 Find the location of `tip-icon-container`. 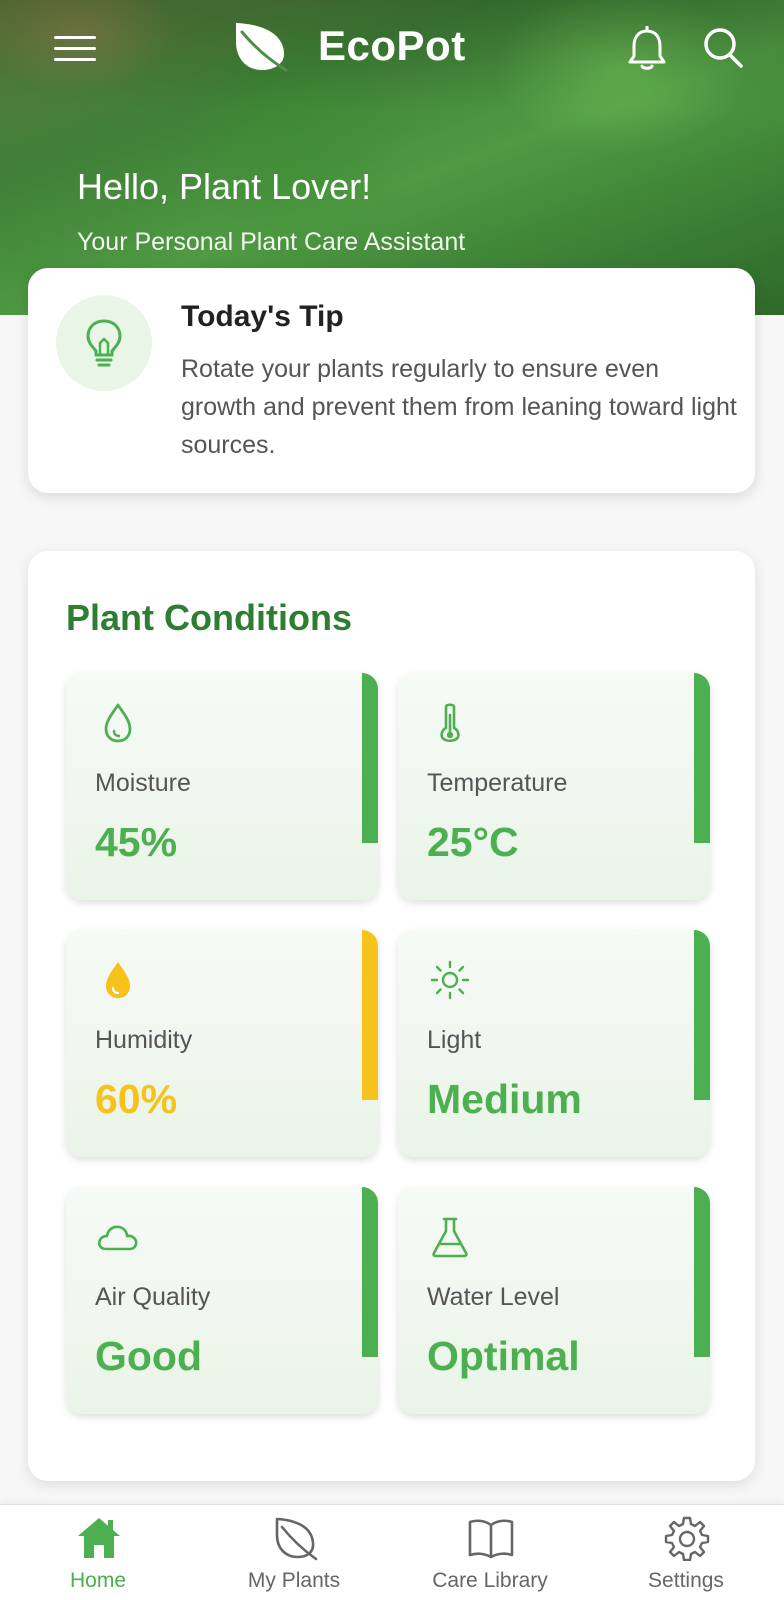

tip-icon-container is located at coordinates (104, 343).